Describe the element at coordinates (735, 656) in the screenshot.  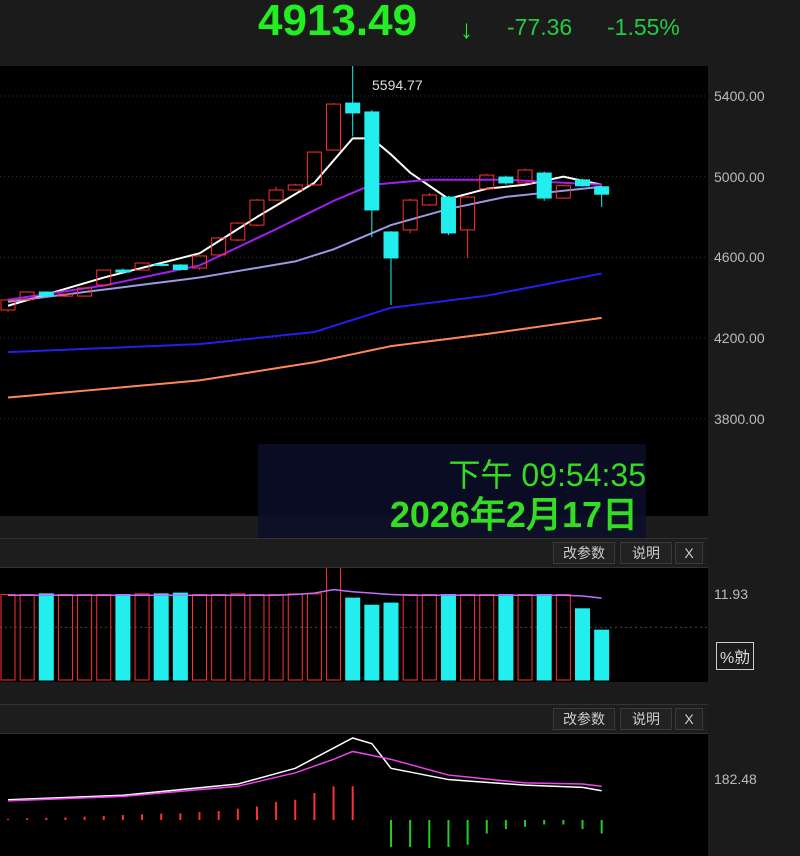
I see `unit-toggle-button: %勍` at that location.